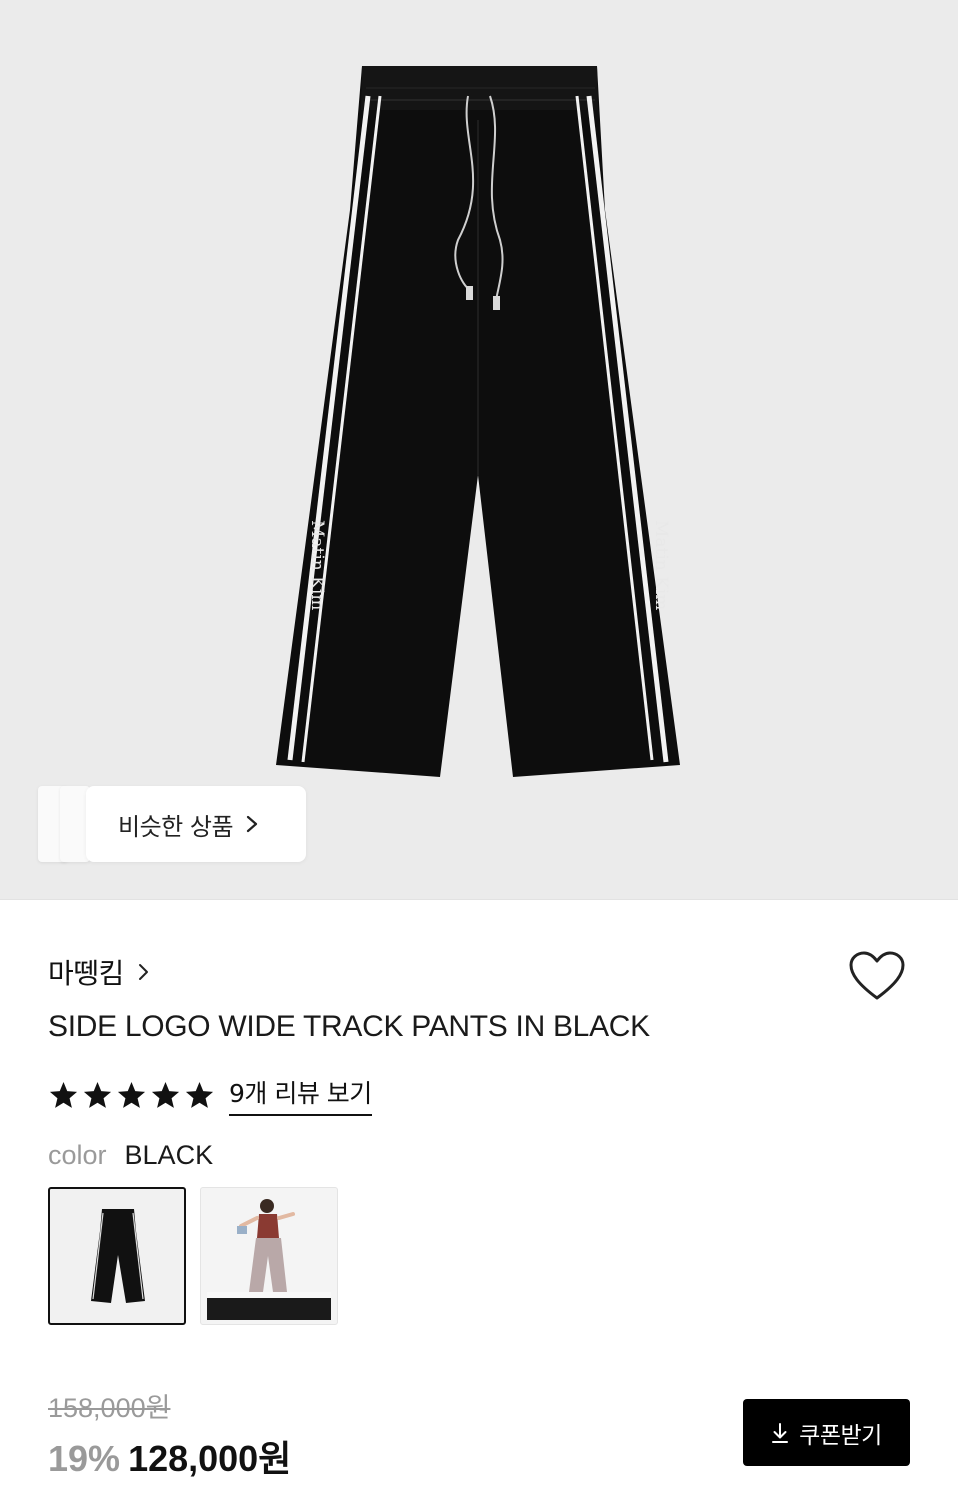  I want to click on similar-products-label: 비슷한 상품, so click(176, 826).